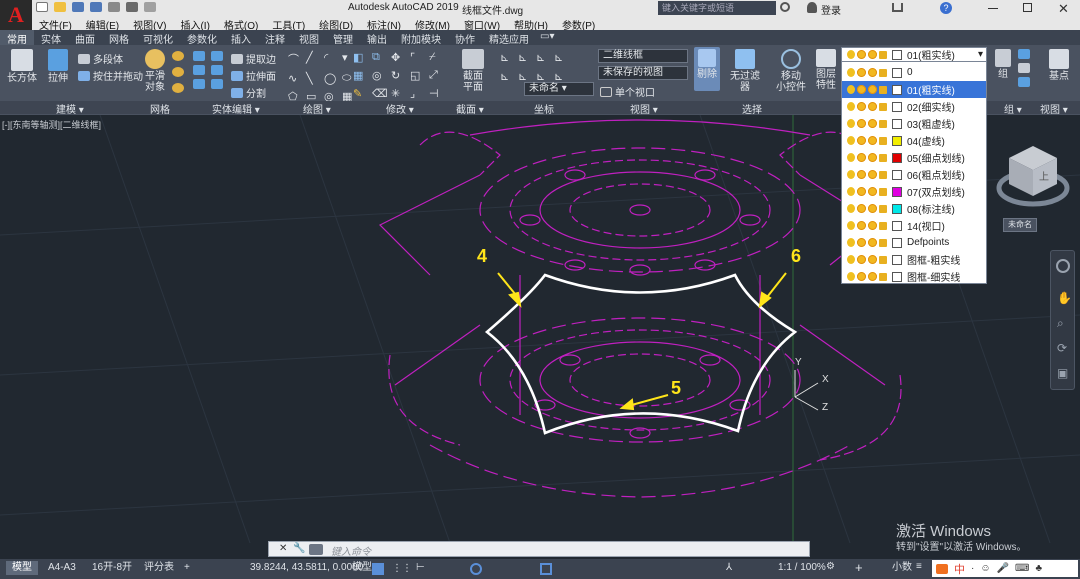 The width and height of the screenshot is (1080, 579). Describe the element at coordinates (51, 124) in the screenshot. I see `viewport-controls-label: [-][东南等轴测][二维线框]` at that location.